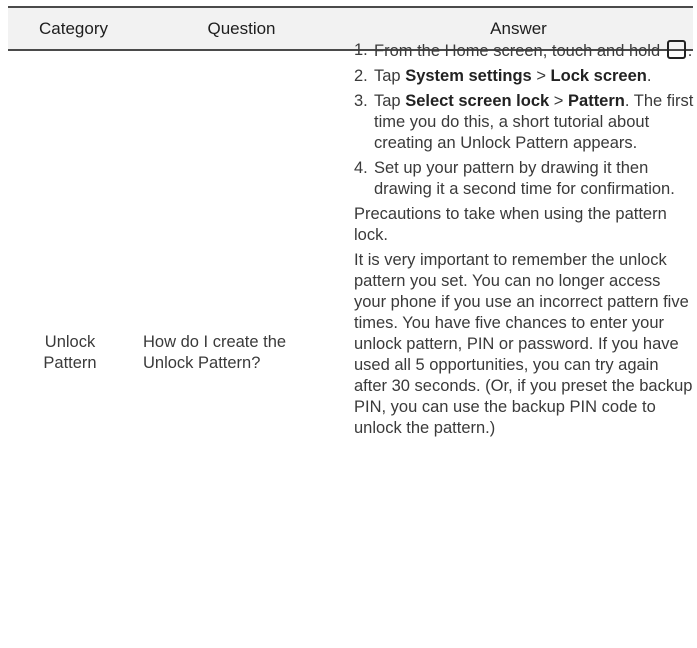 The width and height of the screenshot is (697, 648). What do you see at coordinates (215, 342) in the screenshot?
I see `question-line-1: How do I create the` at bounding box center [215, 342].